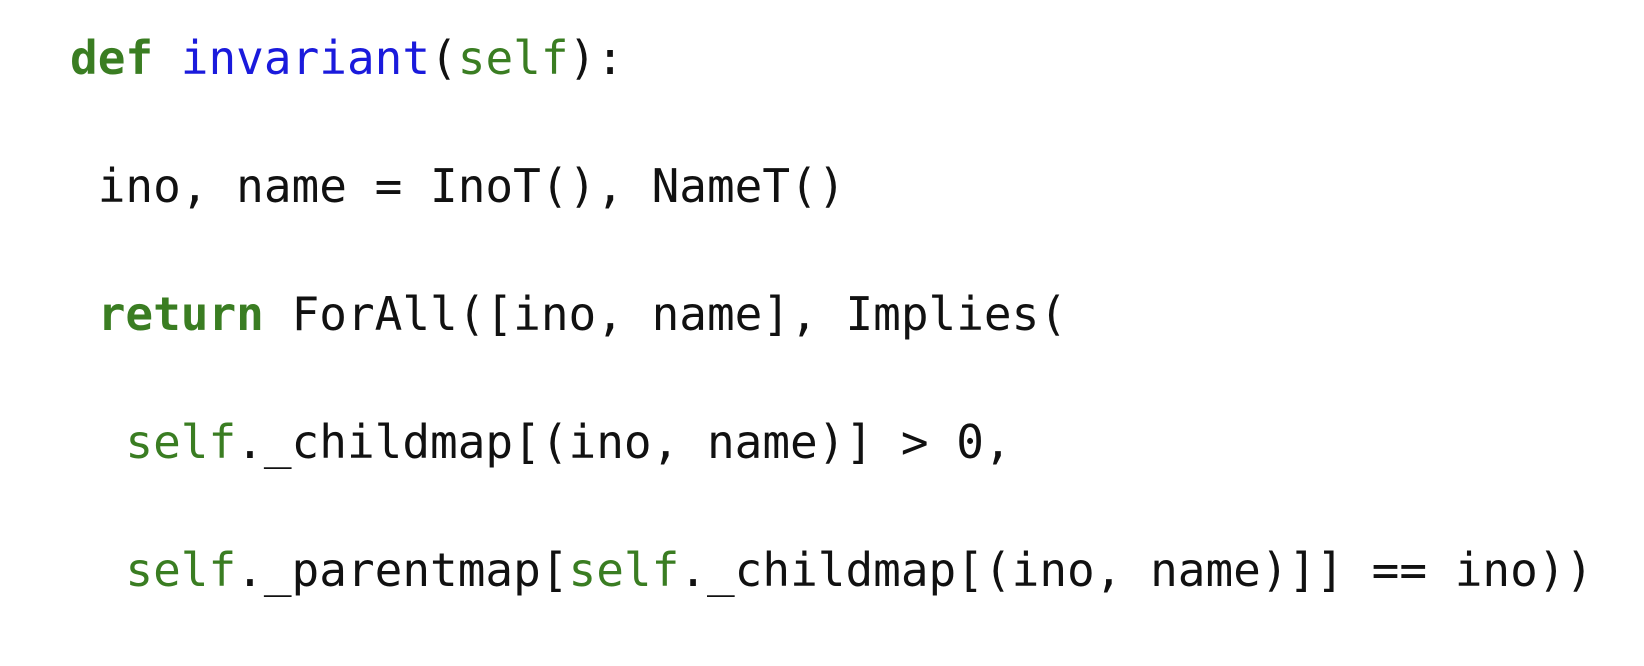 Image resolution: width=1644 pixels, height=666 pixels. I want to click on code-token: ino, name = InoT(), NameT(), so click(458, 186).